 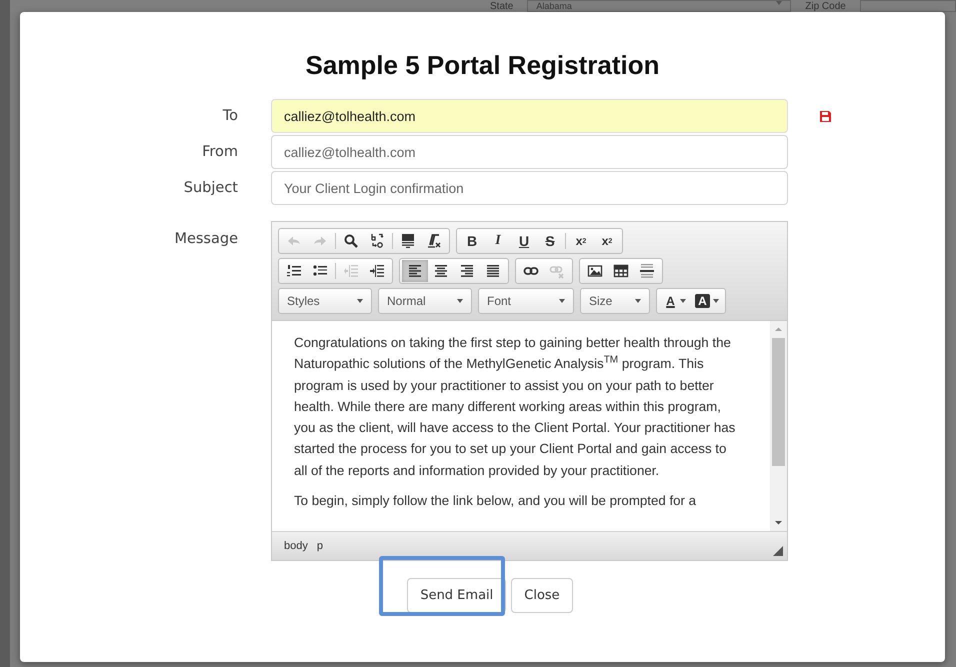 I want to click on horizontal-rule-icon, so click(x=647, y=271).